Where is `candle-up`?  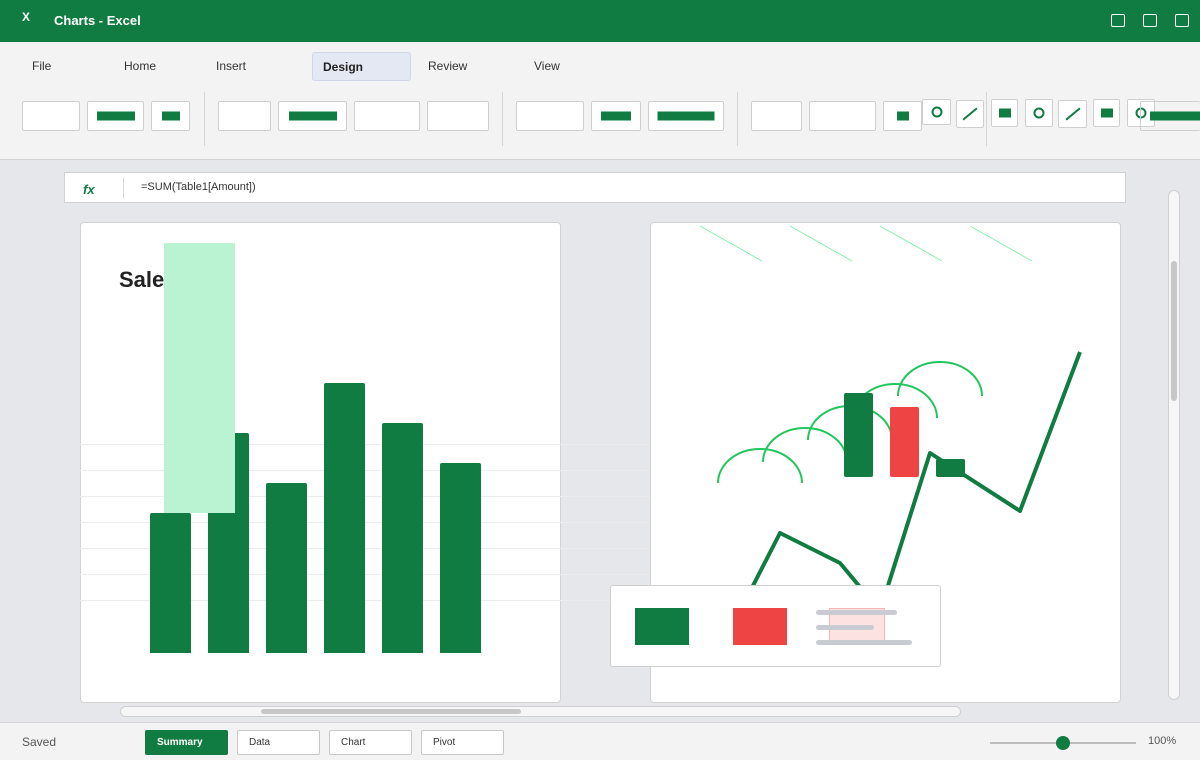 candle-up is located at coordinates (858, 435).